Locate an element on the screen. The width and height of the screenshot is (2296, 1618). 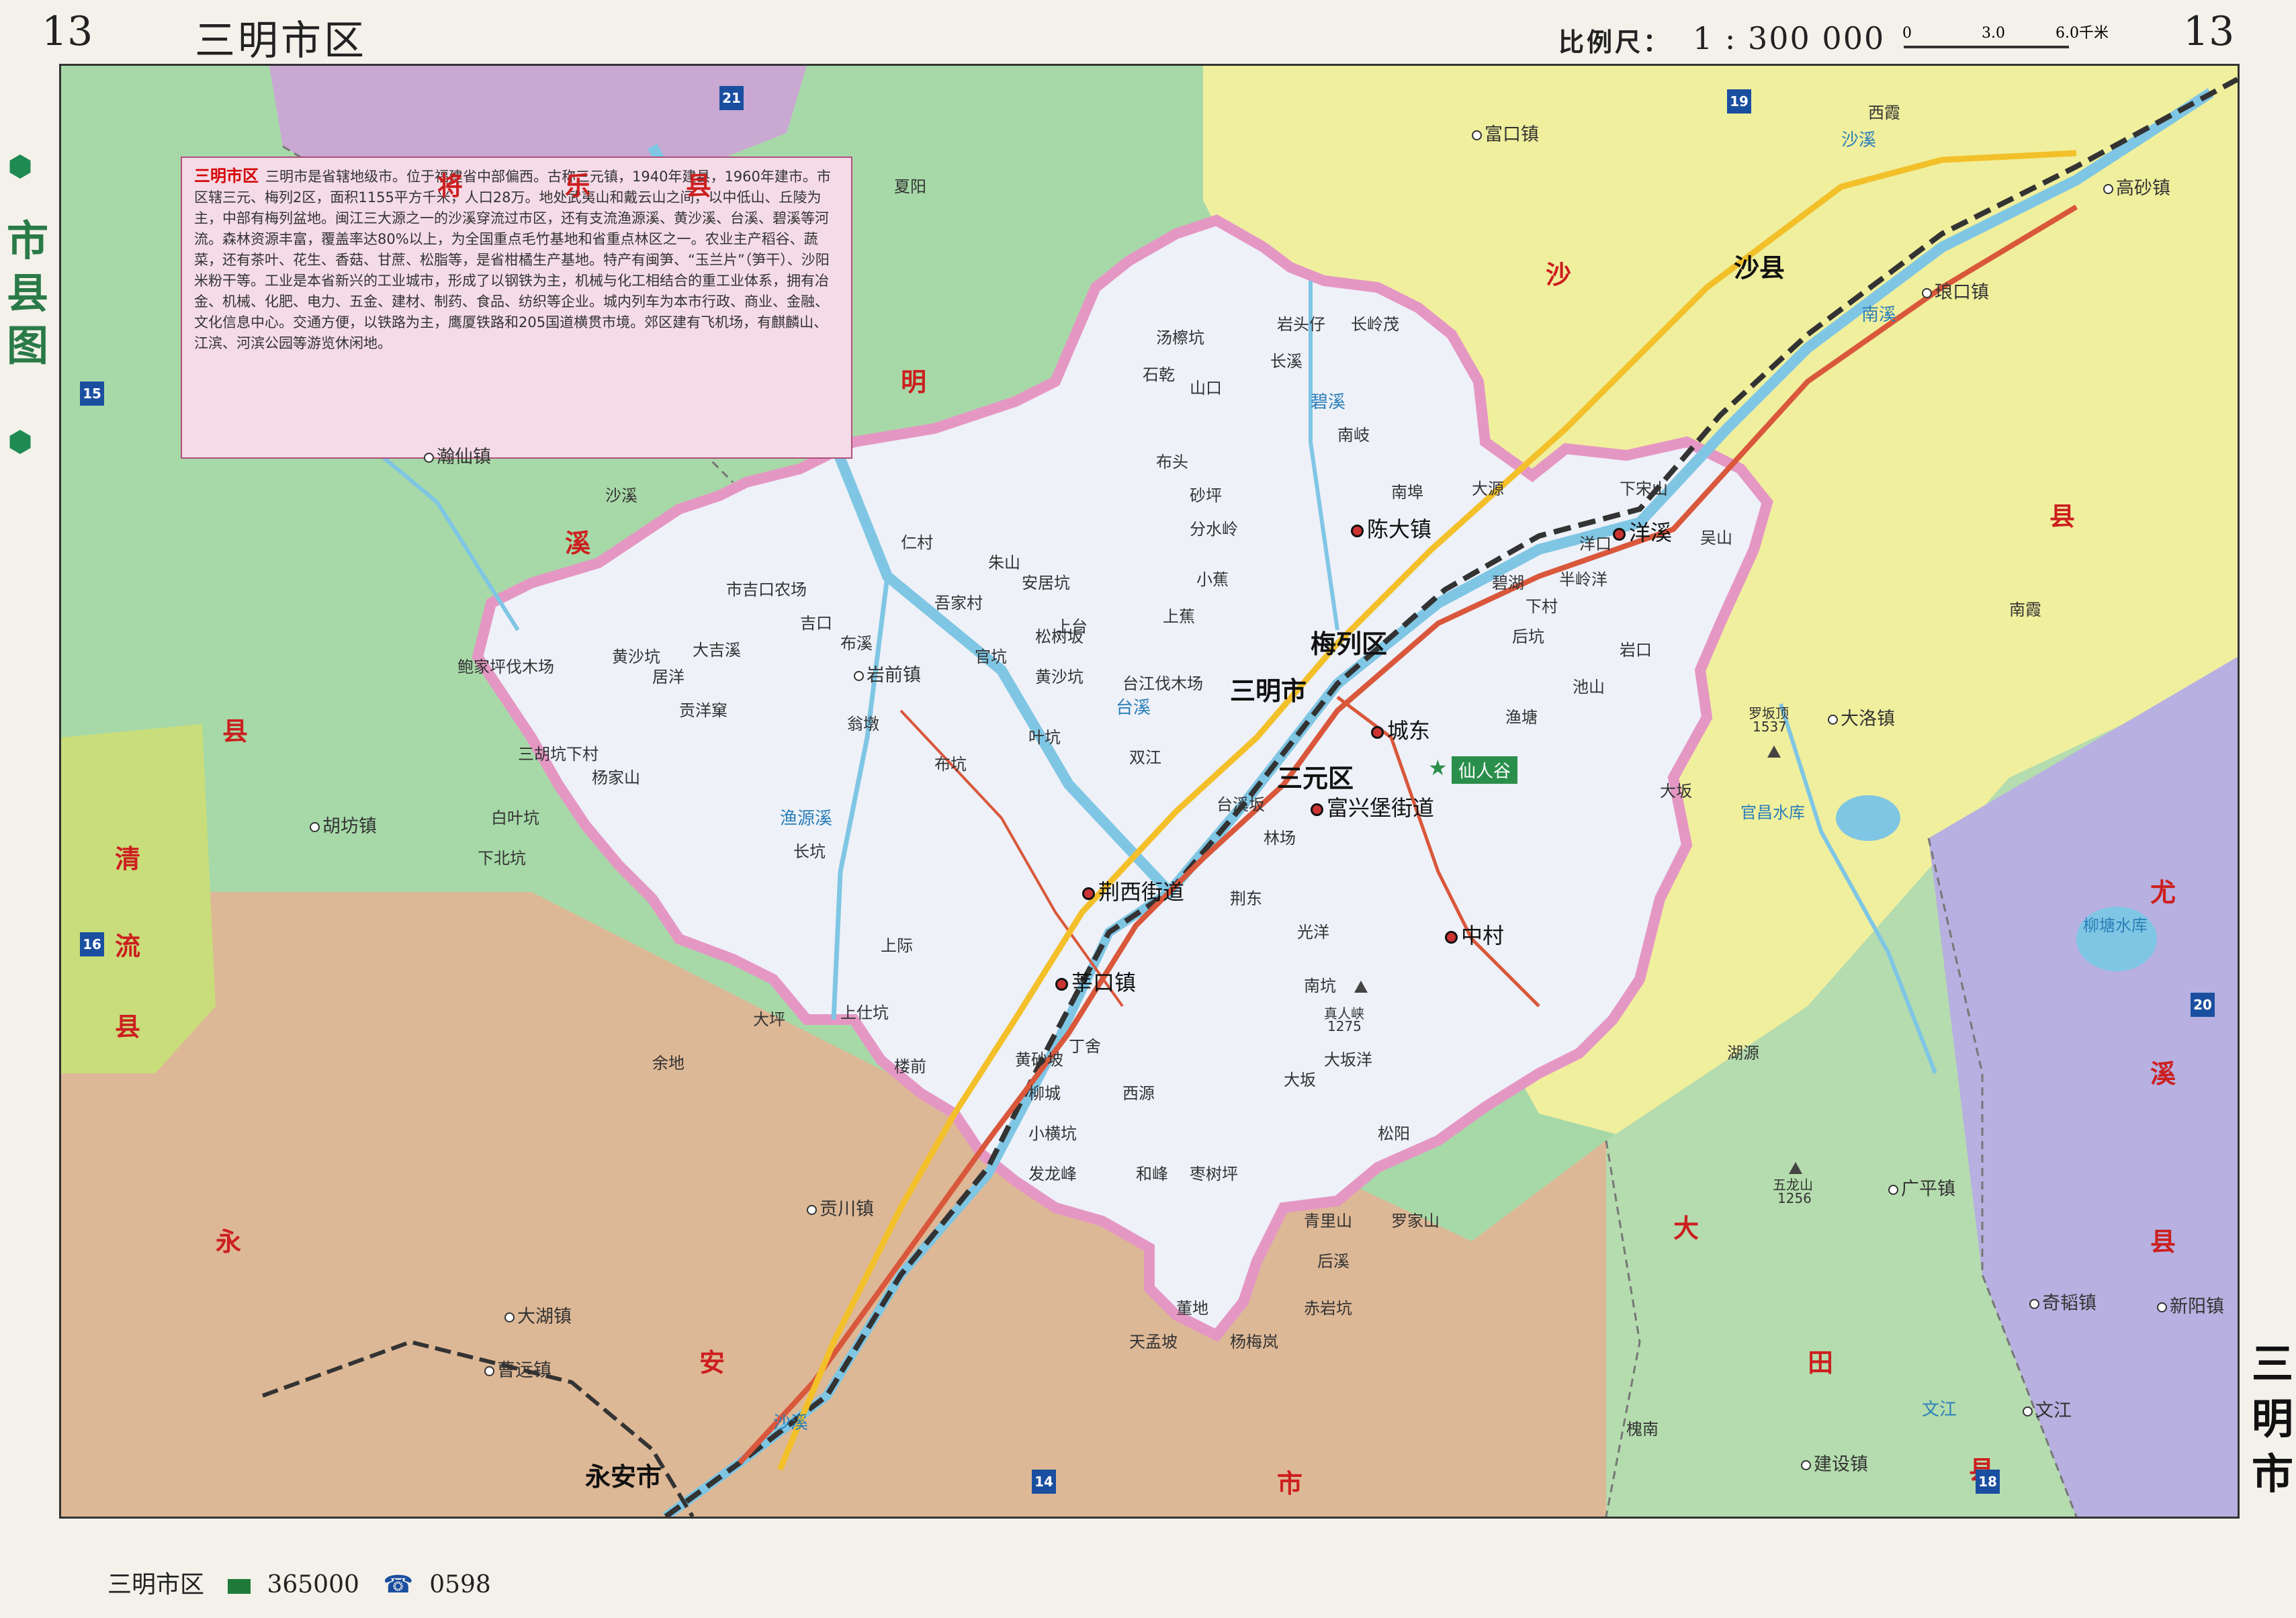
town-label: 陈大镇 is located at coordinates (1391, 527).